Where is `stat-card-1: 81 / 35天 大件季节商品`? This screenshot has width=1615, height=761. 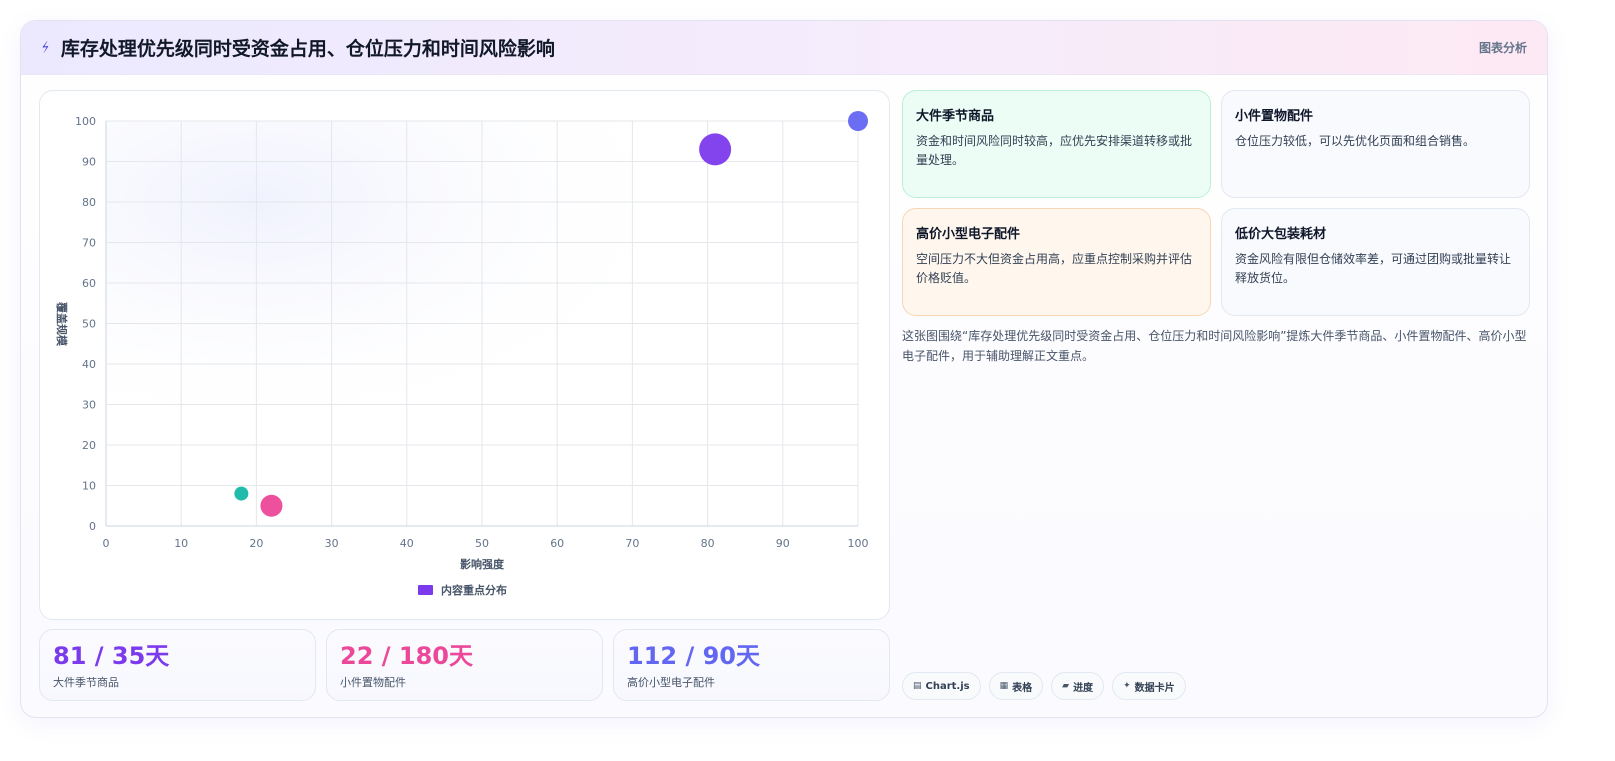
stat-card-1: 81 / 35天 大件季节商品 is located at coordinates (177, 665).